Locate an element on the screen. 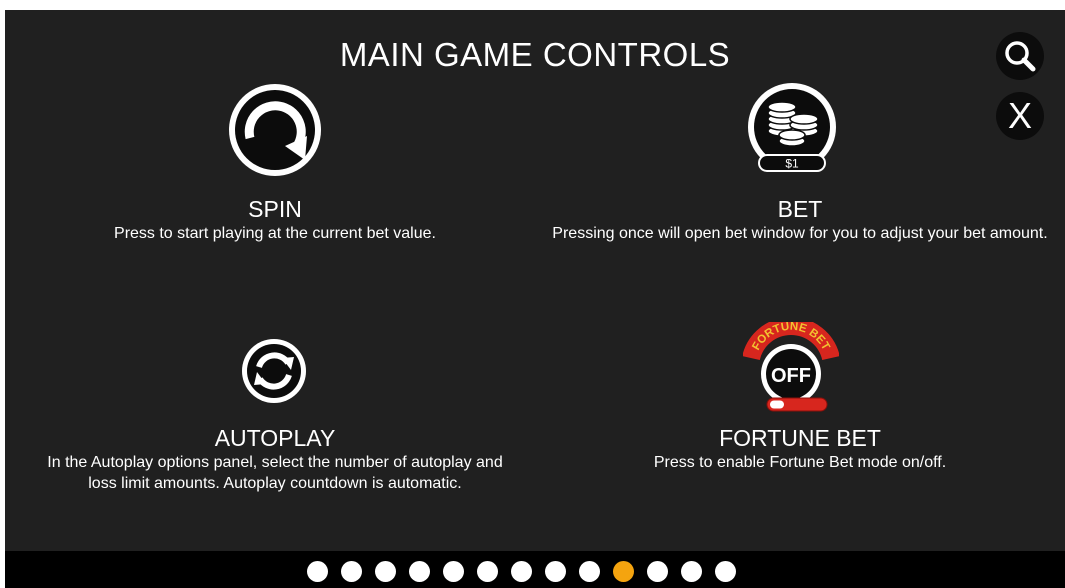 This screenshot has height=588, width=1065. bet-amount-label: $1 is located at coordinates (792, 164).